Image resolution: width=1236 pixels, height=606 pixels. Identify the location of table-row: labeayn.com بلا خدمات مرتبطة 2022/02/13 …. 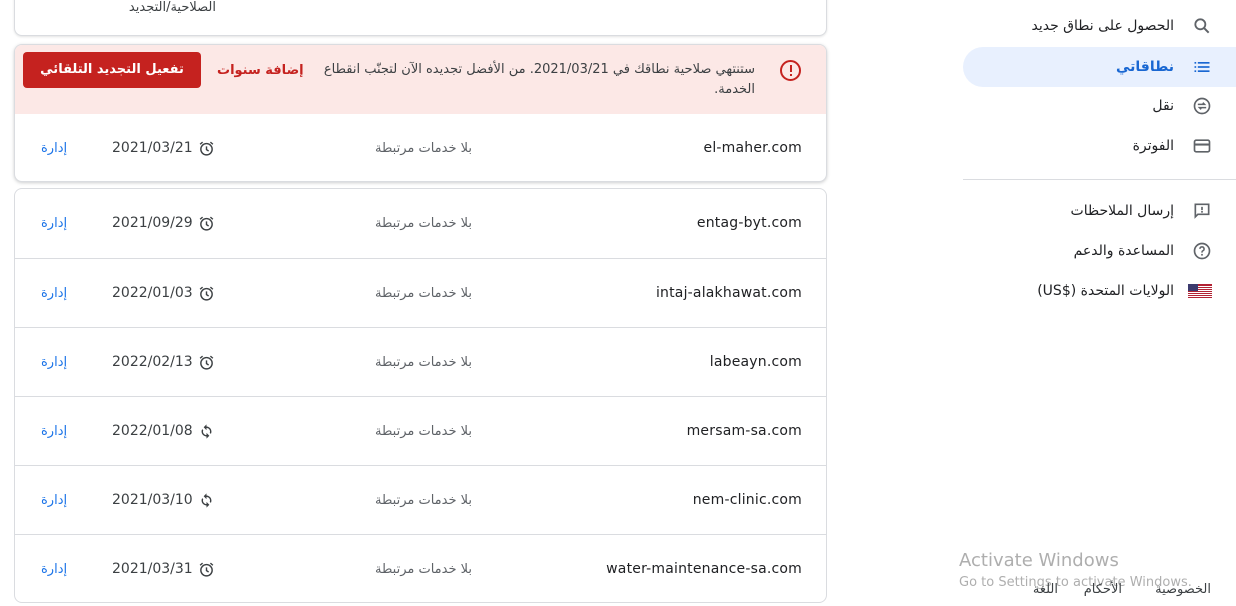
(420, 361).